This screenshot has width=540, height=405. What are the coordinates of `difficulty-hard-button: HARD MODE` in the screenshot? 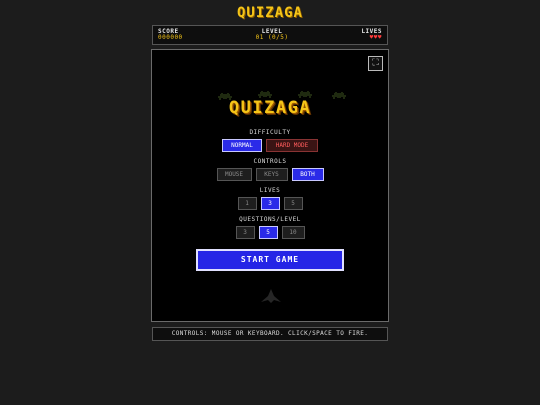 It's located at (292, 145).